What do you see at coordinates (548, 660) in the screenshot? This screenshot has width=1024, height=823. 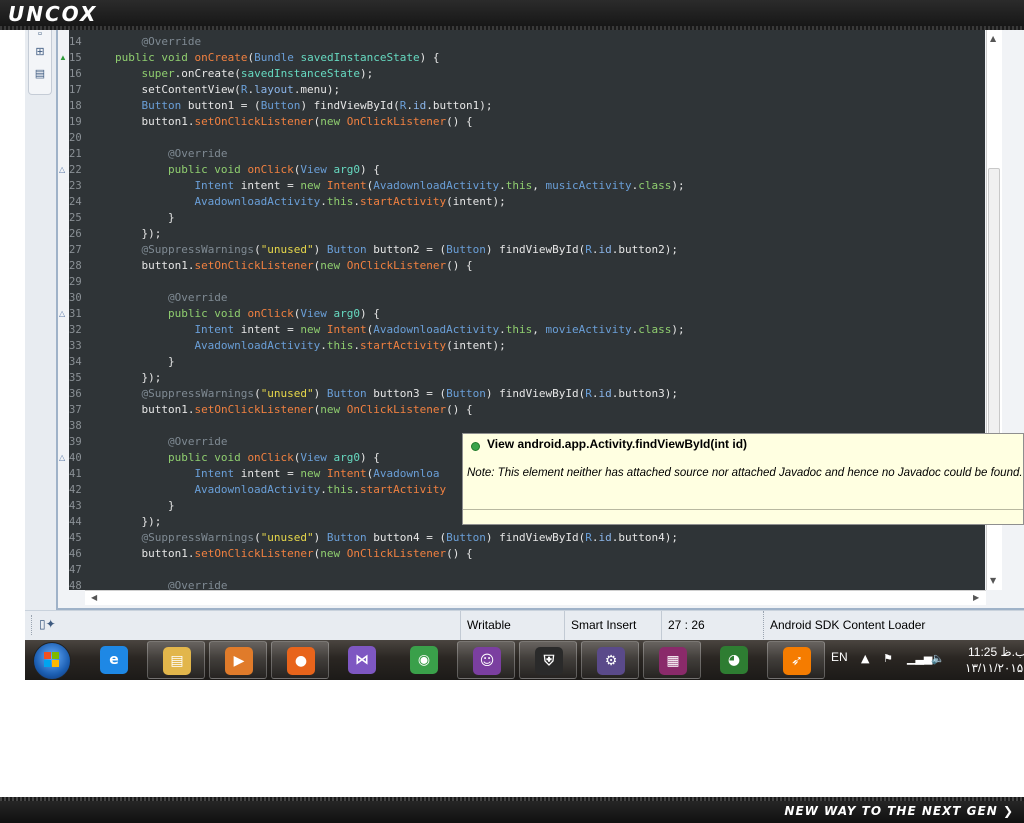 I see `taskbar-app-button: ⛨` at bounding box center [548, 660].